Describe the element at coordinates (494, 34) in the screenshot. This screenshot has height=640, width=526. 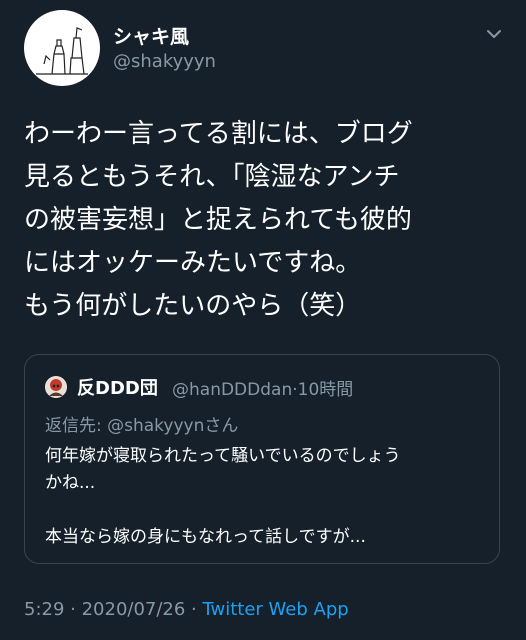
I see `chevron-down-icon` at that location.